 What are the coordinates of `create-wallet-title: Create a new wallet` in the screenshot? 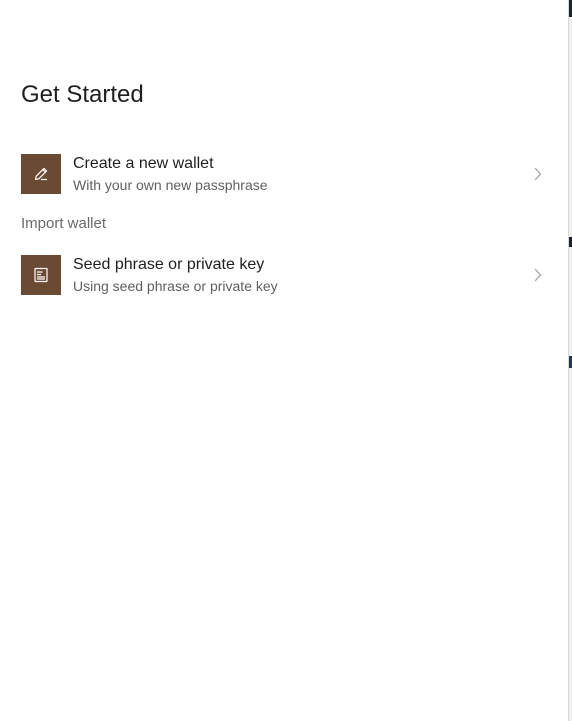 It's located at (143, 163).